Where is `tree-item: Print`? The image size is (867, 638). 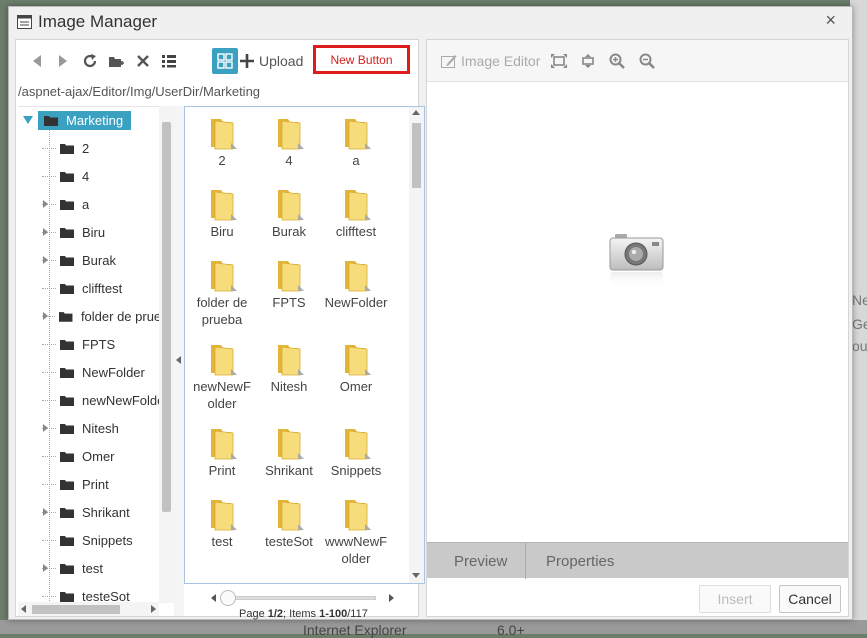
tree-item: Print is located at coordinates (107, 484).